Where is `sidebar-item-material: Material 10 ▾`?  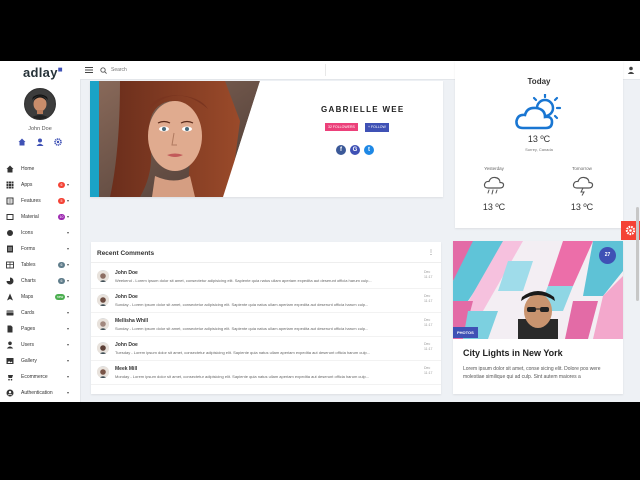
sidebar-item-material: Material 10 ▾ is located at coordinates (40, 217).